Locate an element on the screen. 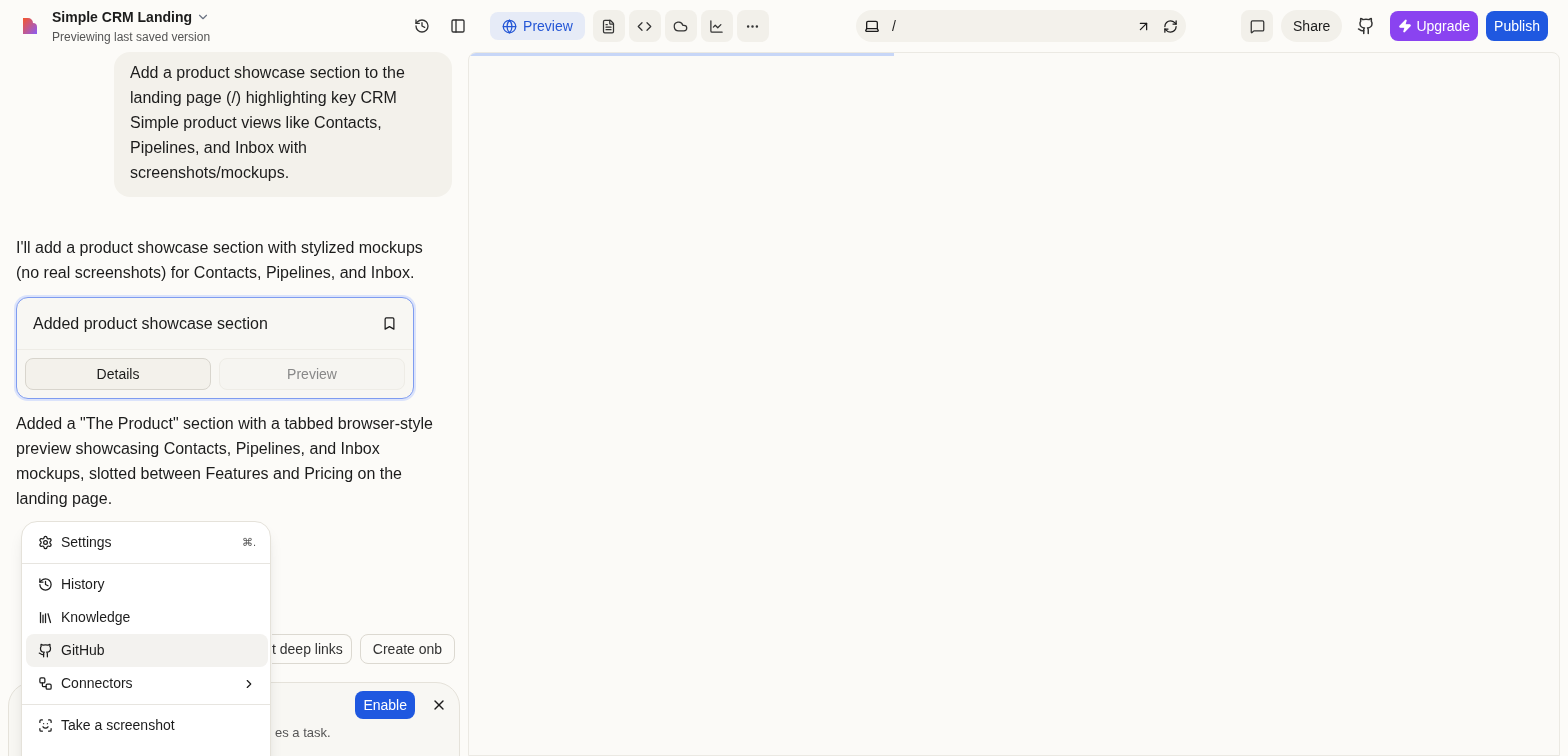  comment-icon is located at coordinates (1257, 26).